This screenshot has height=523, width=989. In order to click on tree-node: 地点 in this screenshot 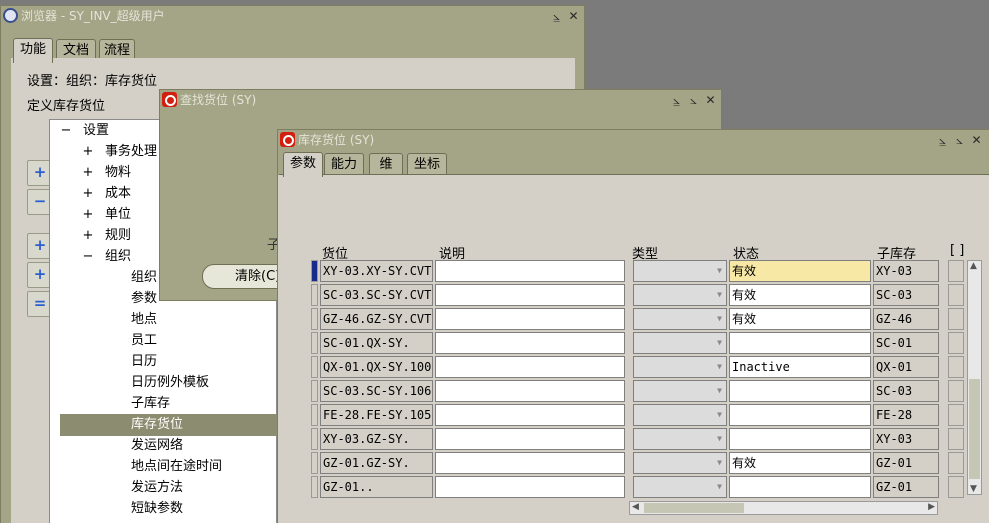, I will do `click(144, 319)`.